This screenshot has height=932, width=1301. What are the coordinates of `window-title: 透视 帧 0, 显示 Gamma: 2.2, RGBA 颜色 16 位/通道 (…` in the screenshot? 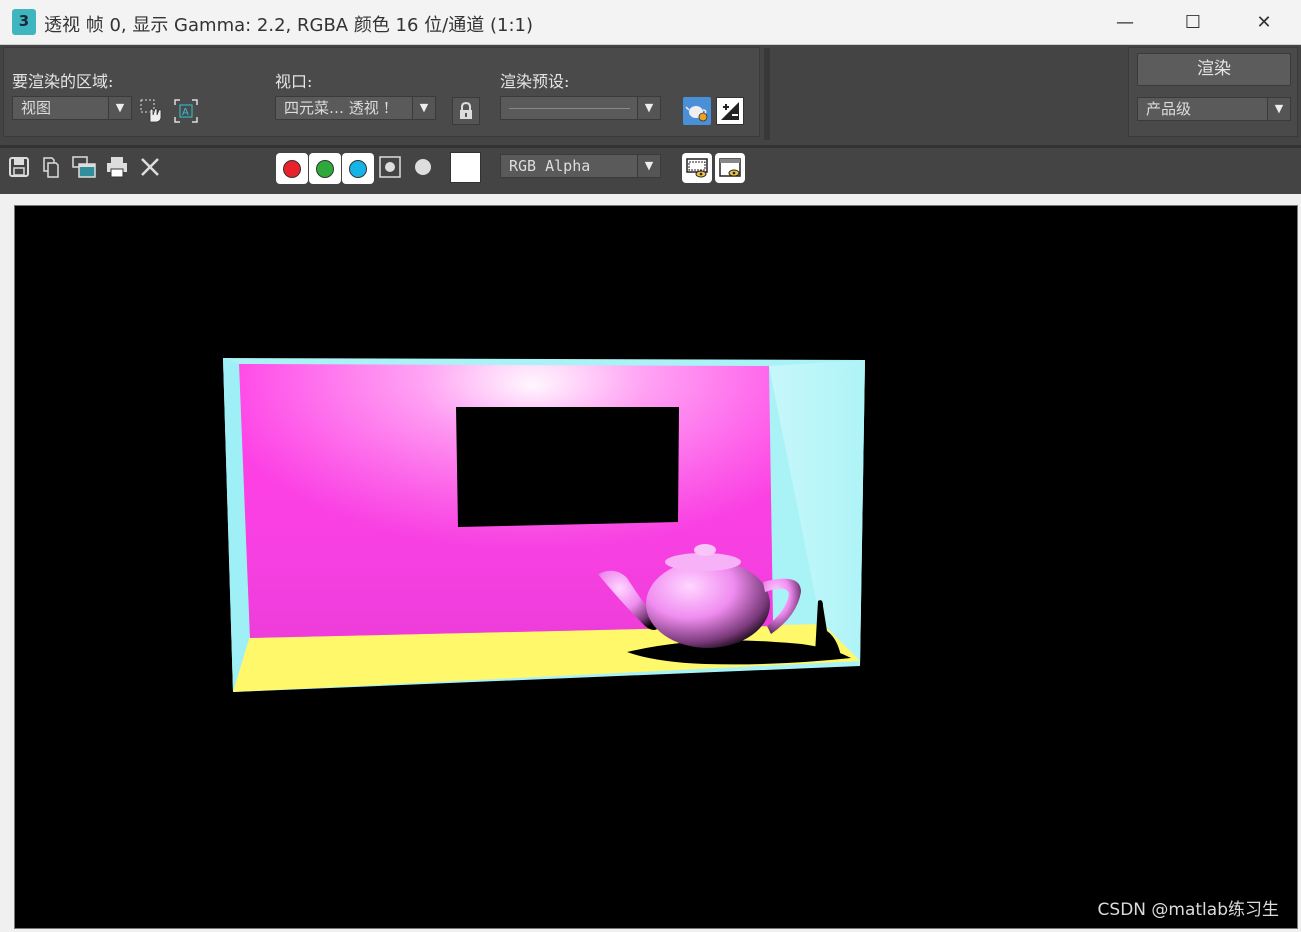 It's located at (288, 25).